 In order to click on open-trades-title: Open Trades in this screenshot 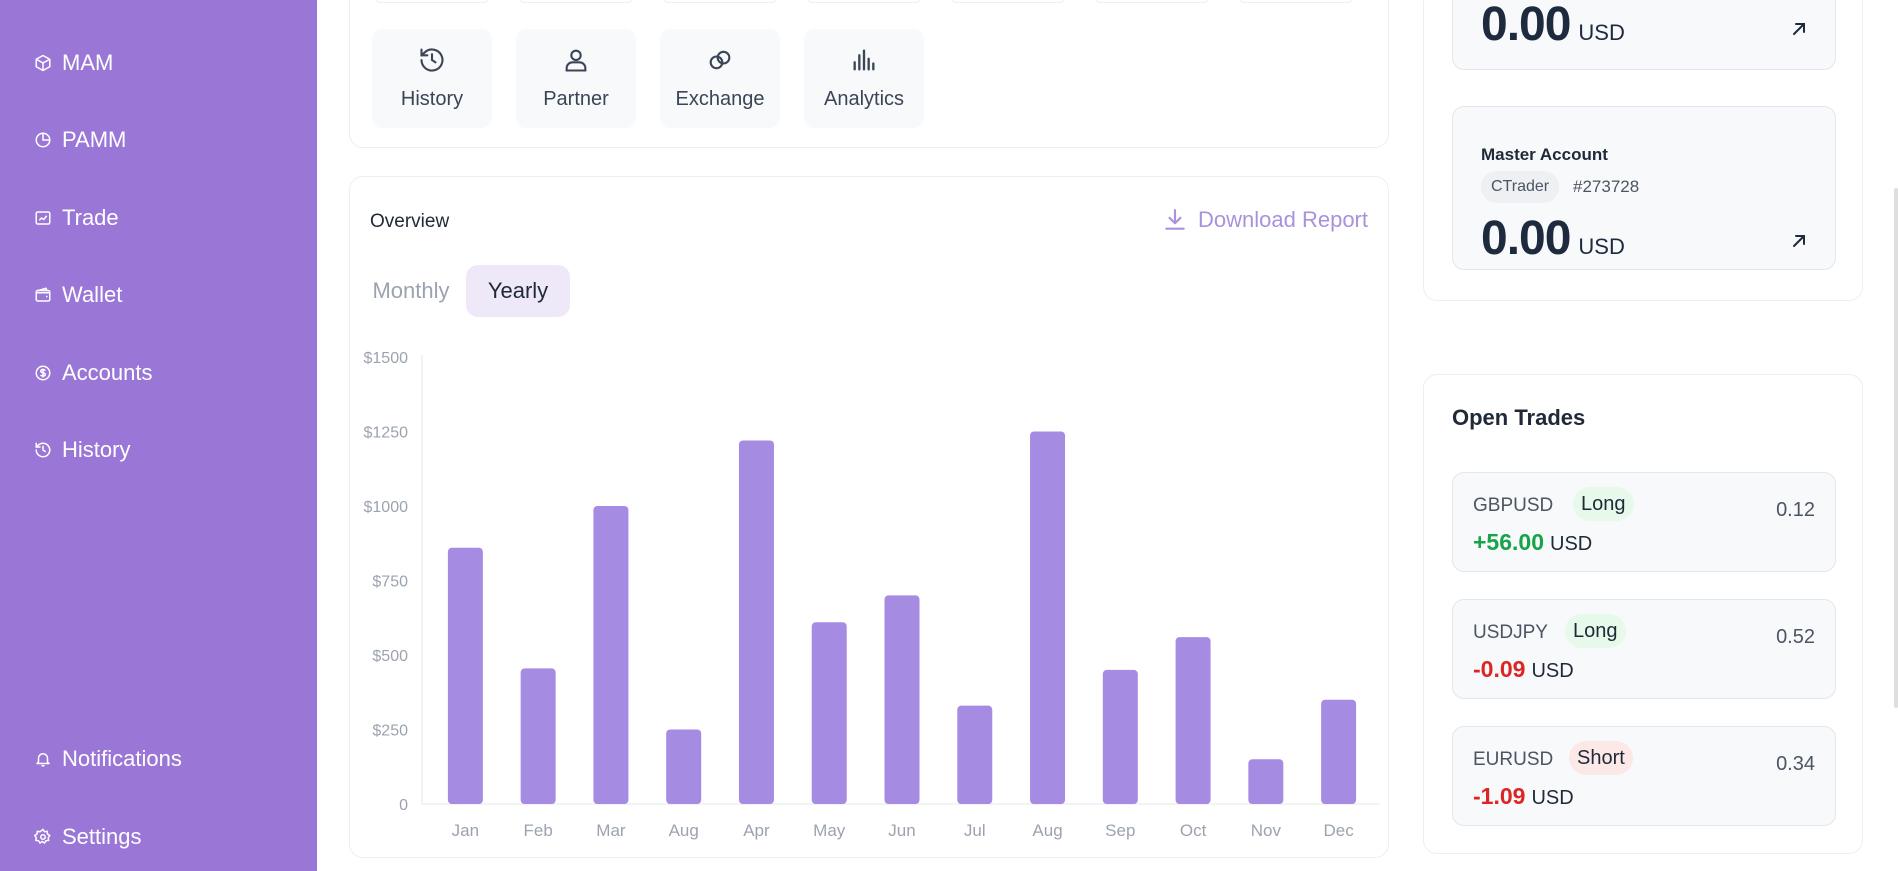, I will do `click(1519, 417)`.